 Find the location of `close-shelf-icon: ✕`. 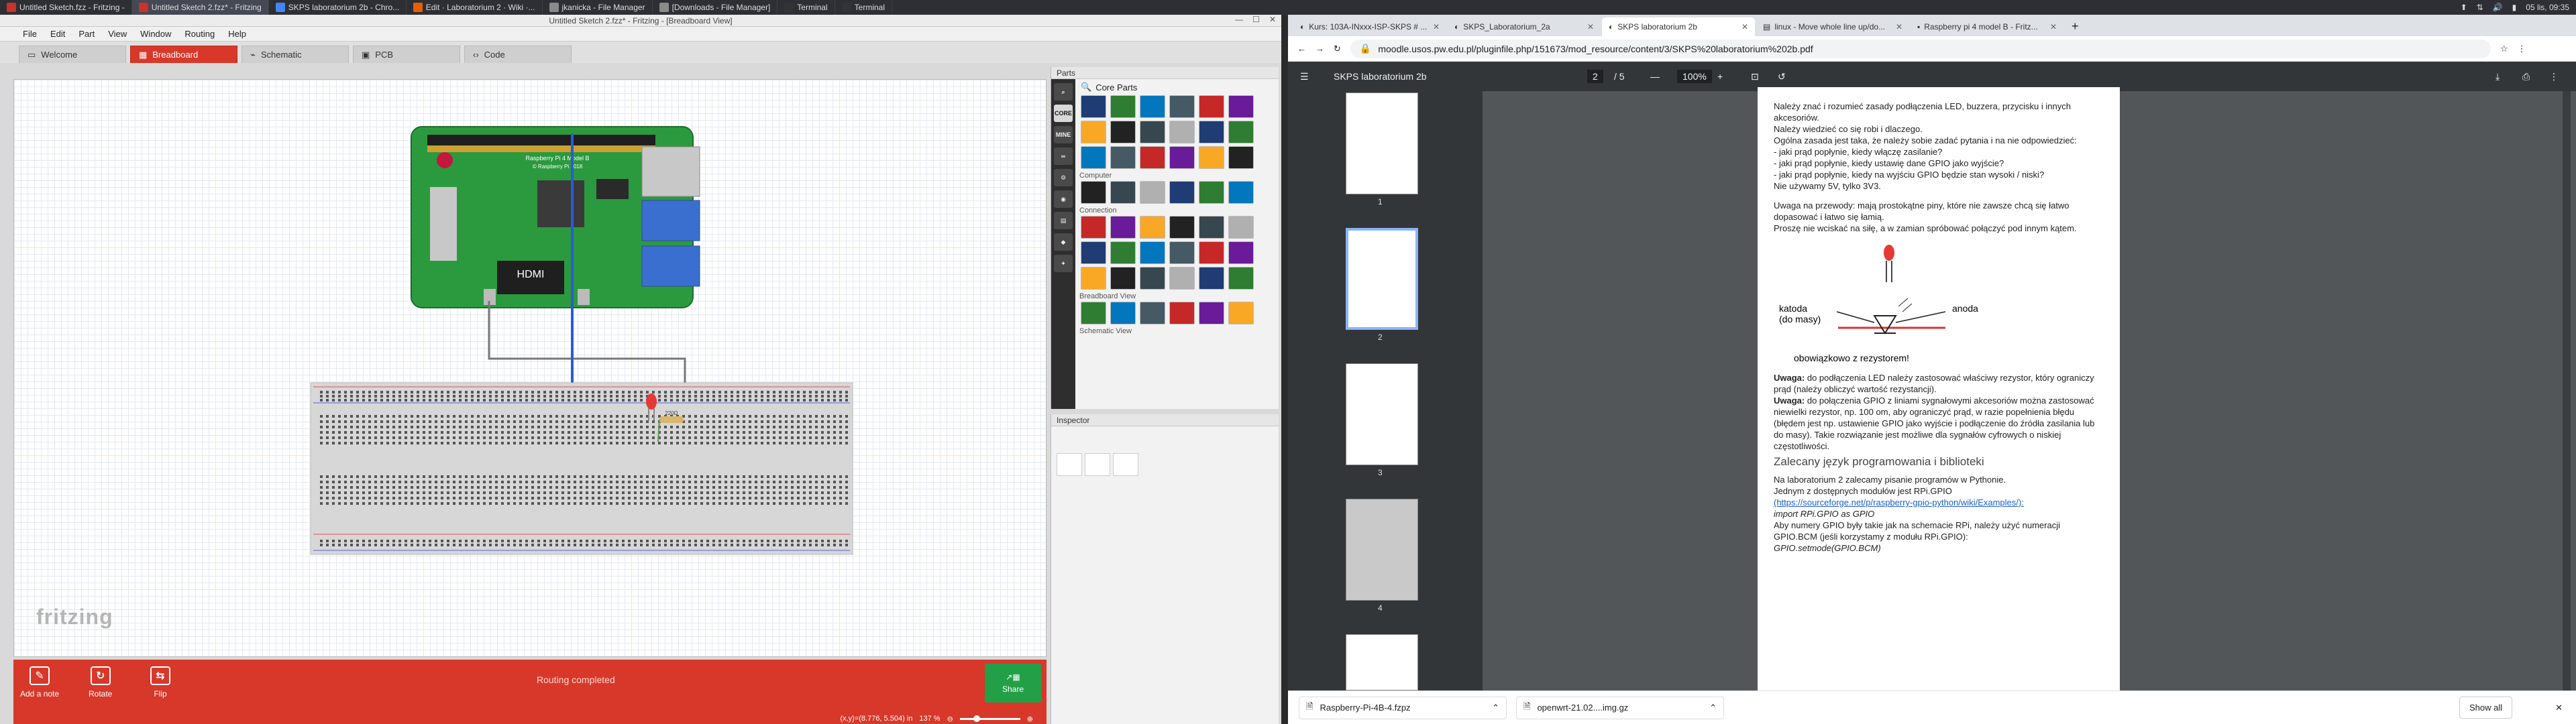

close-shelf-icon: ✕ is located at coordinates (2559, 708).